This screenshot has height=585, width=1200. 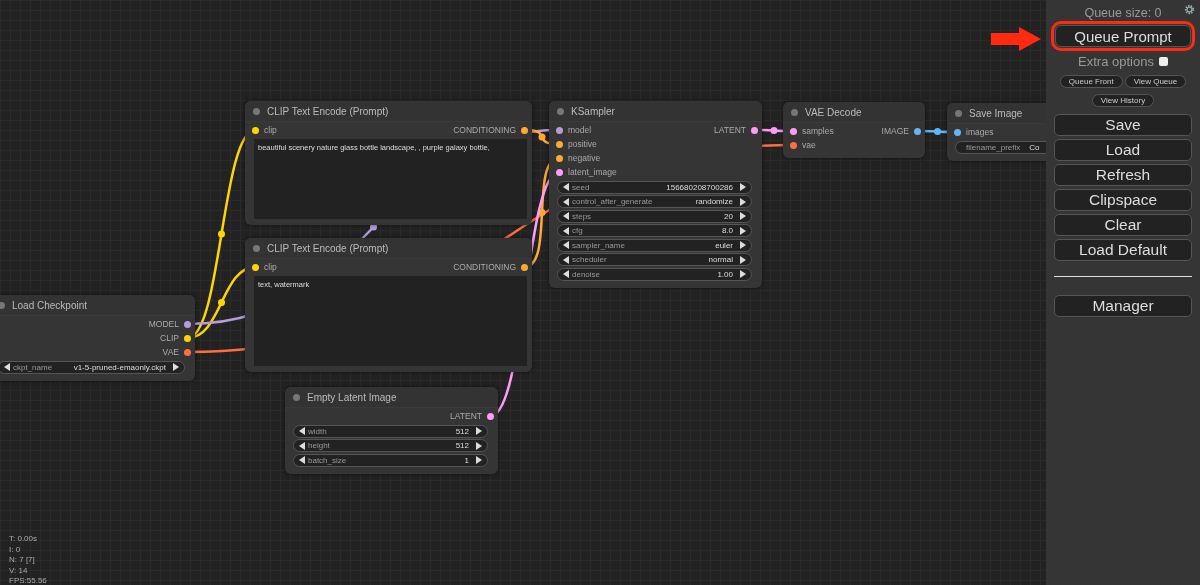 I want to click on widget-field: filename_prefix Co, so click(x=1000, y=147).